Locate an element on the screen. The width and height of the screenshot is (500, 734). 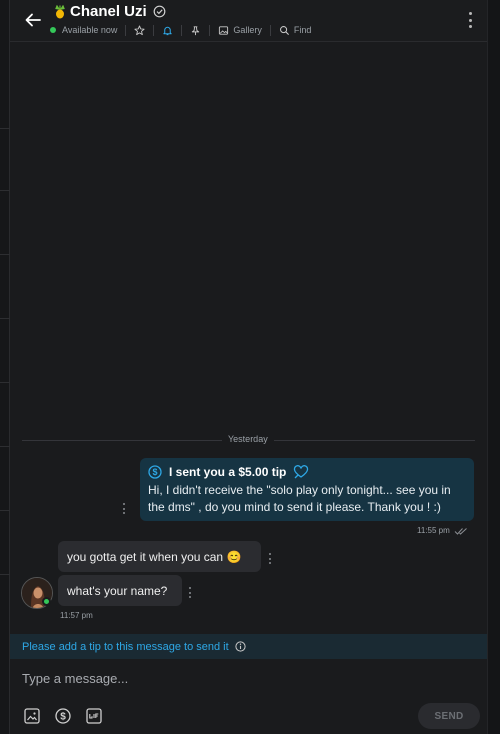
composer-tools: $ is located at coordinates (63, 716).